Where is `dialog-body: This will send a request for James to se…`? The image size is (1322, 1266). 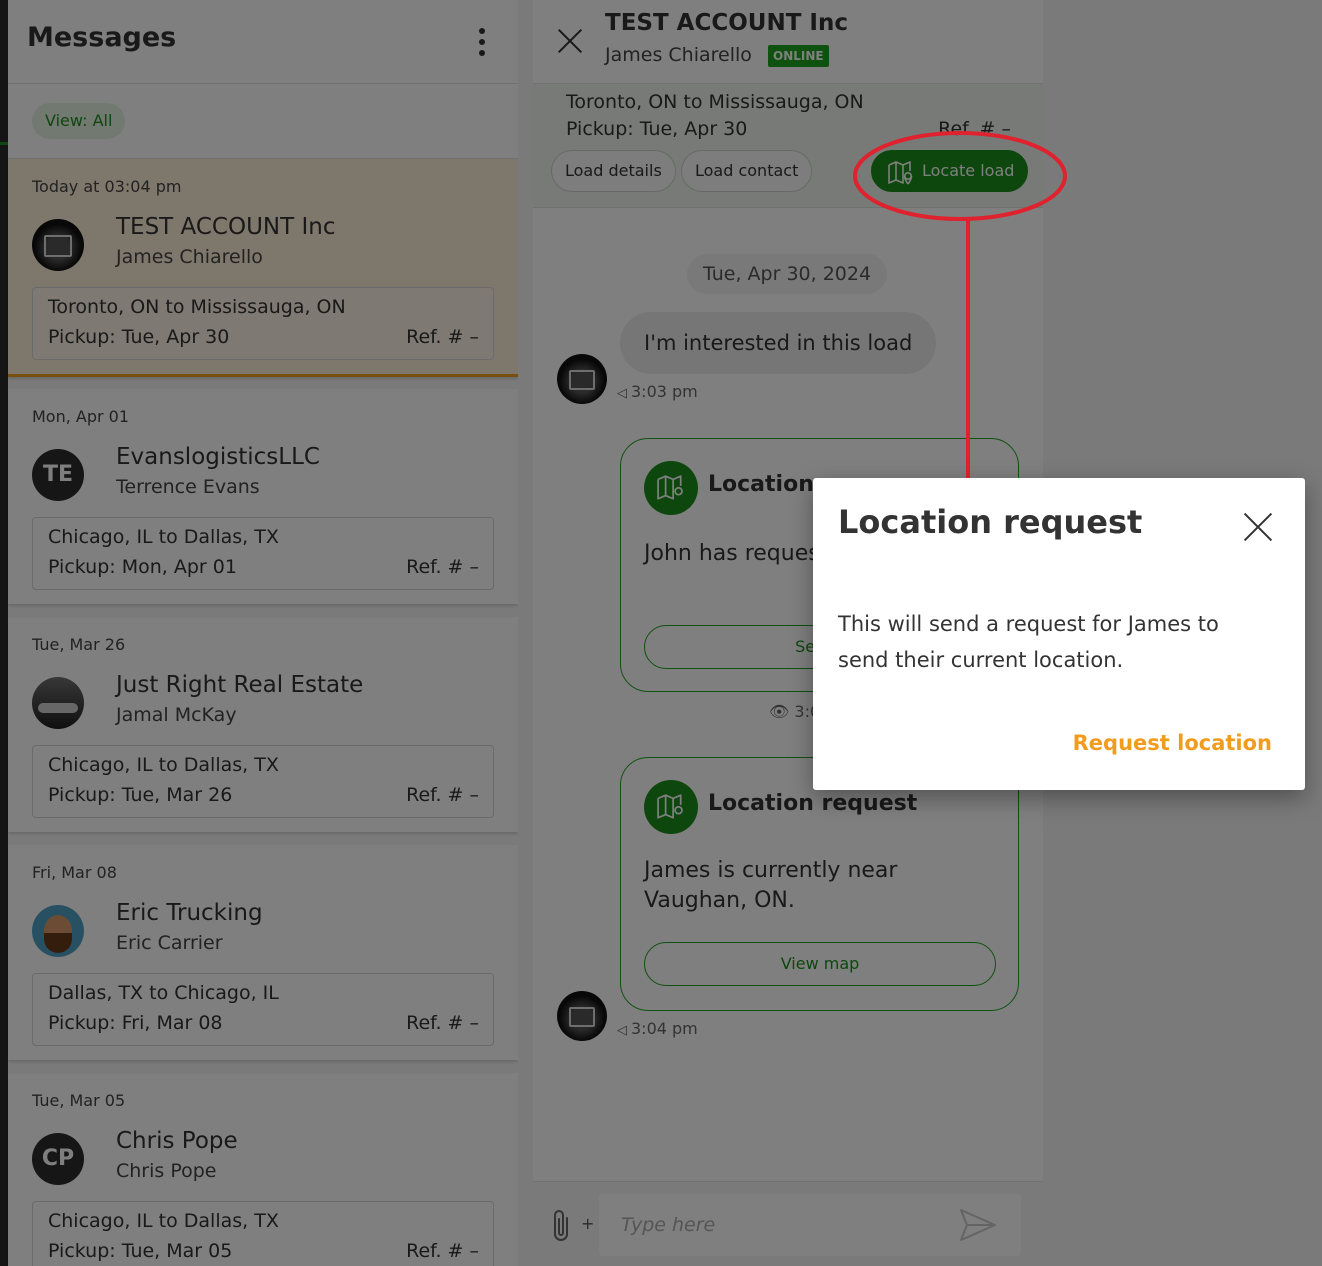
dialog-body: This will send a request for James to se… is located at coordinates (1028, 642).